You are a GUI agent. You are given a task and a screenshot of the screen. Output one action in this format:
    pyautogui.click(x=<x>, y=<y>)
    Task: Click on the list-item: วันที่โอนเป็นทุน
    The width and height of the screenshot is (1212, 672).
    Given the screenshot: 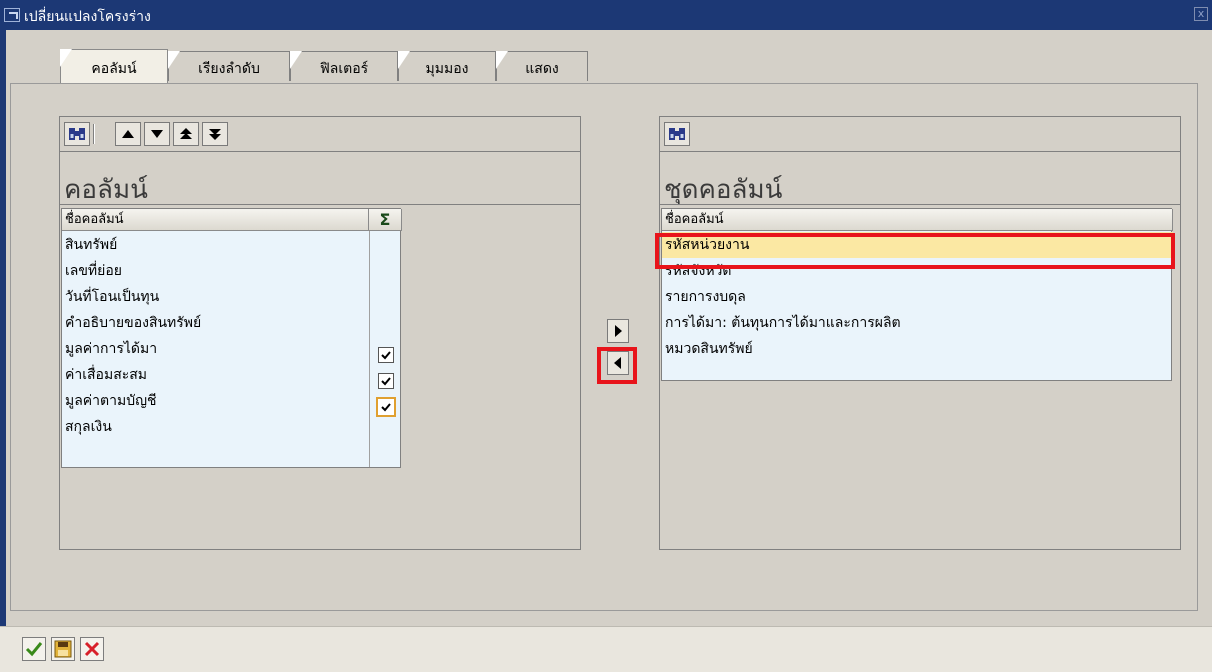 What is the action you would take?
    pyautogui.click(x=110, y=297)
    